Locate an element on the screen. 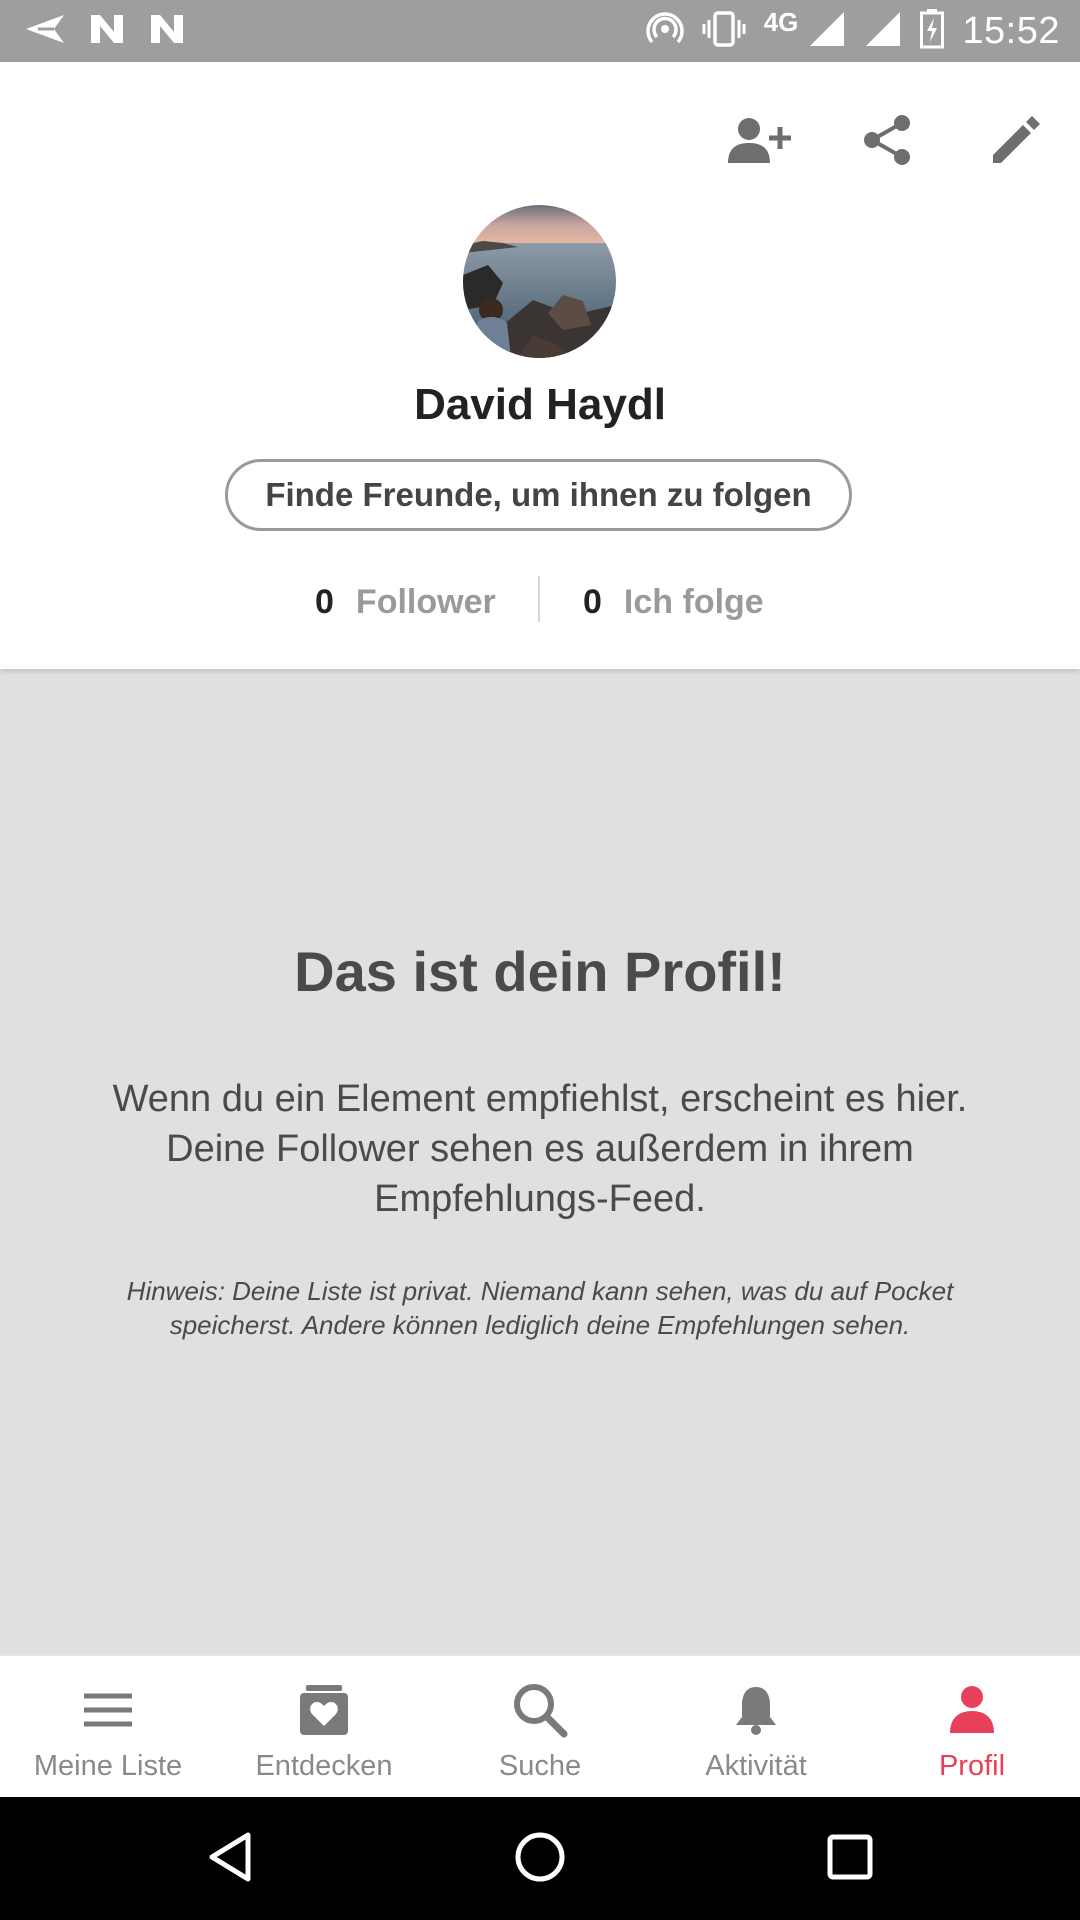 This screenshot has width=1080, height=1920. network-type: 4G is located at coordinates (781, 21).